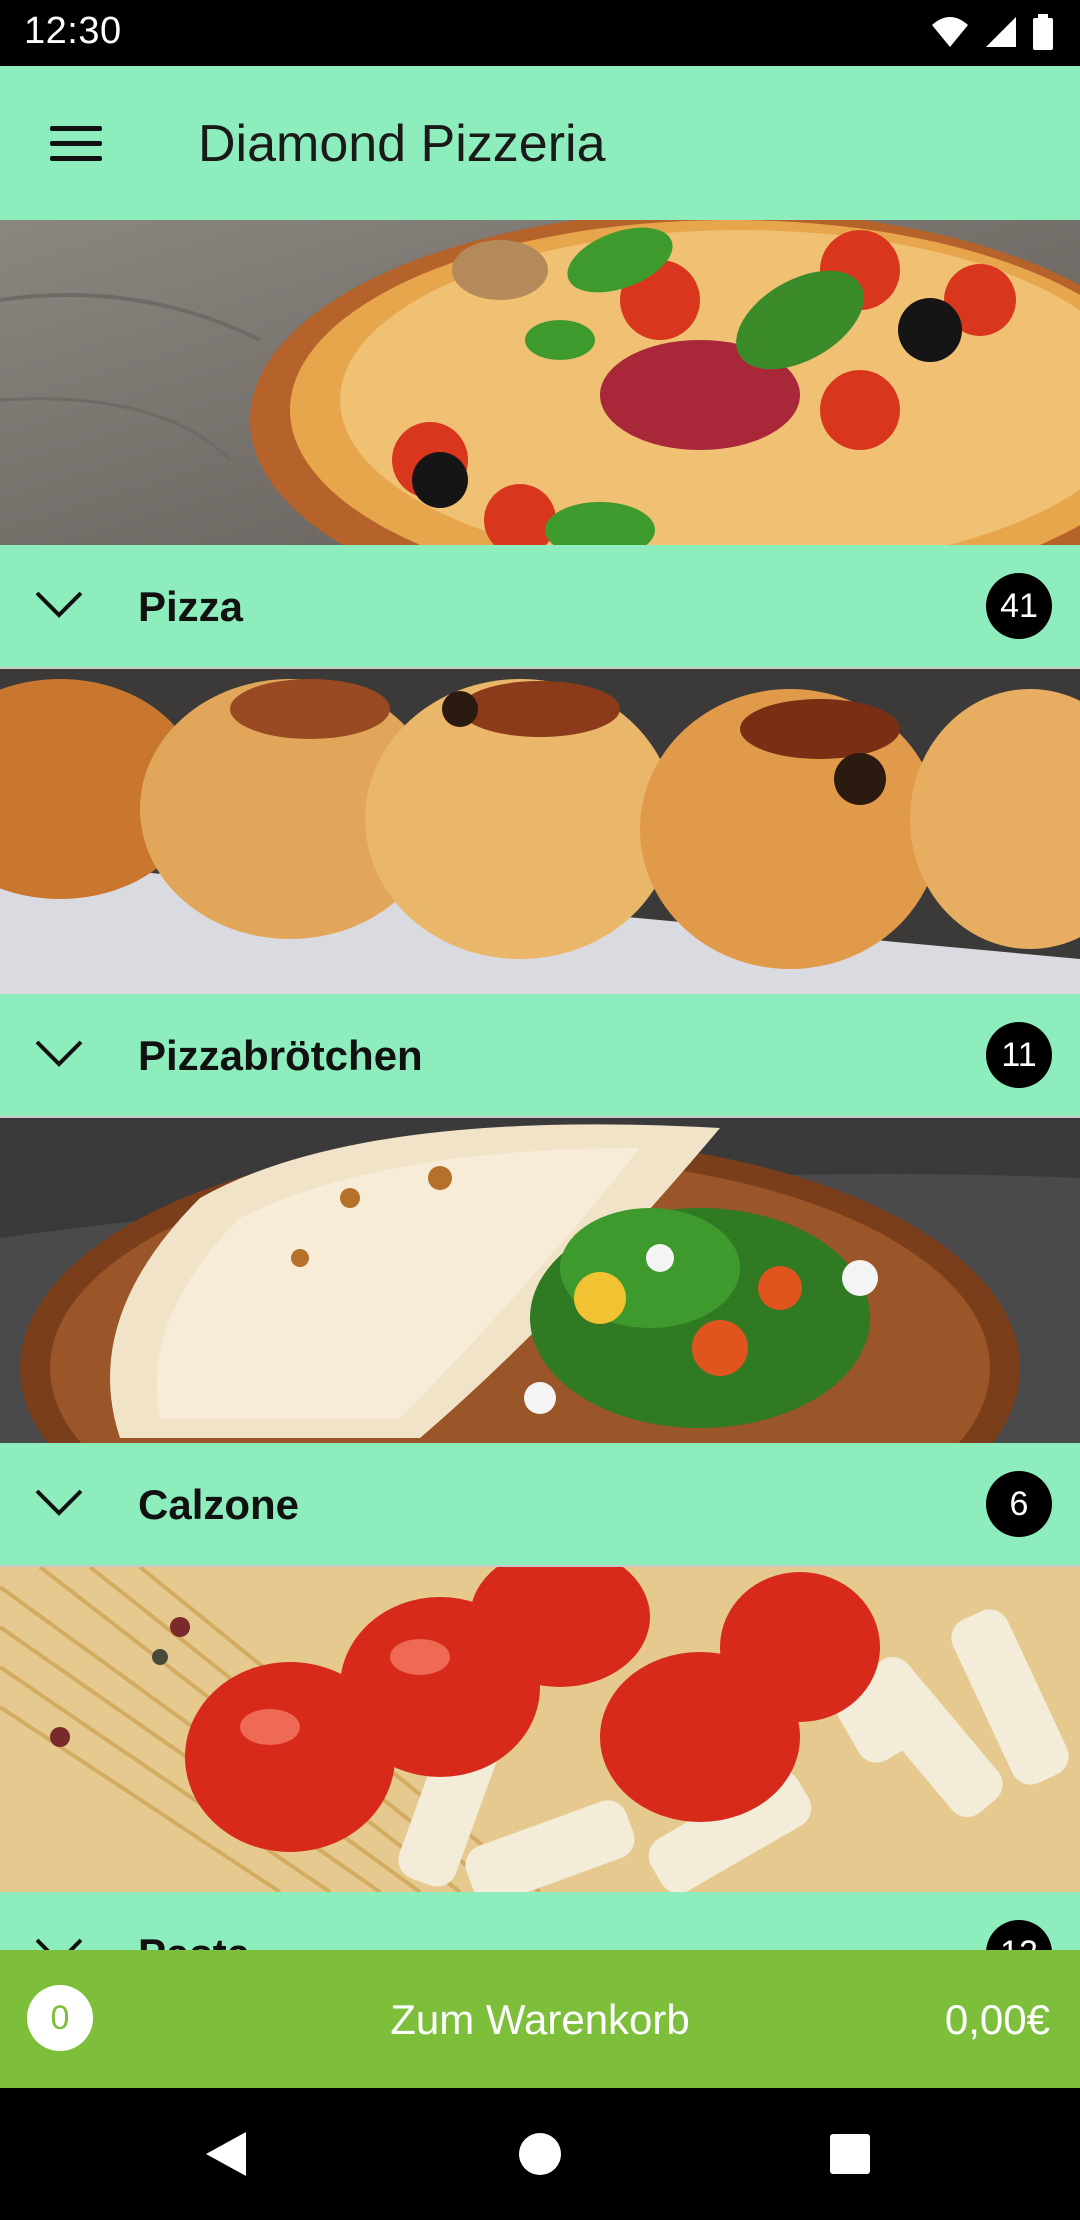 The height and width of the screenshot is (2220, 1080). I want to click on system-nav-bar, so click(540, 2154).